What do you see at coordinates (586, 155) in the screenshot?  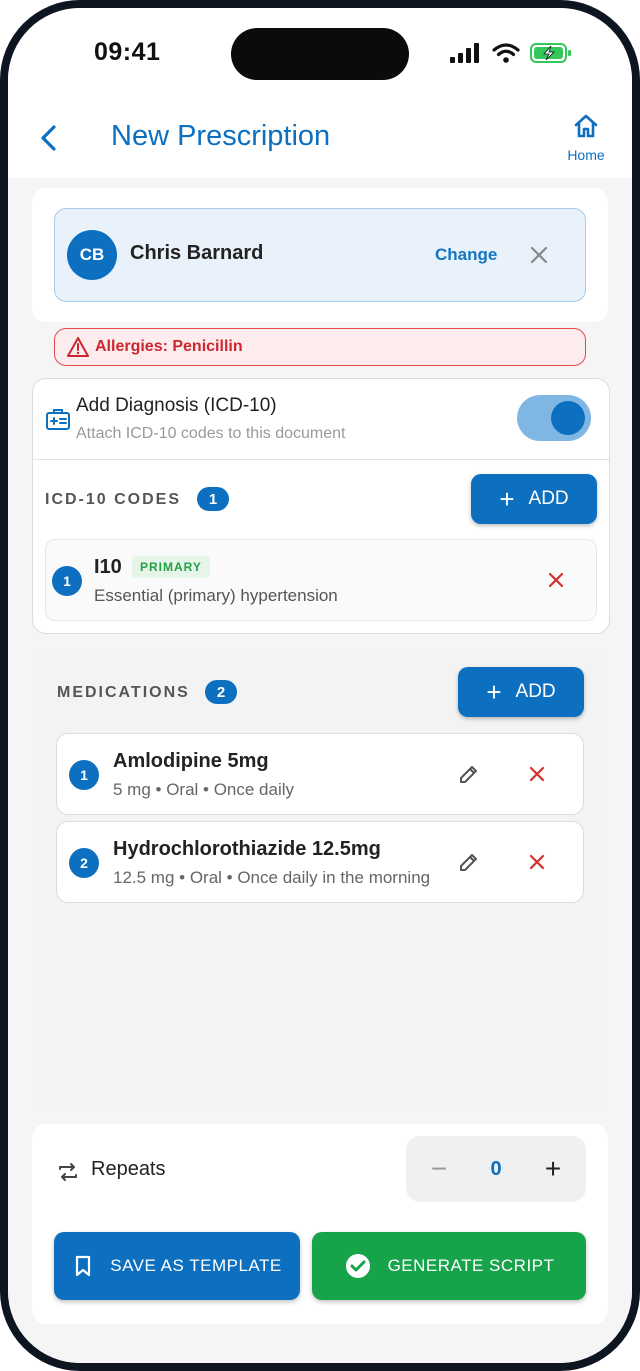 I see `home-label: Home` at bounding box center [586, 155].